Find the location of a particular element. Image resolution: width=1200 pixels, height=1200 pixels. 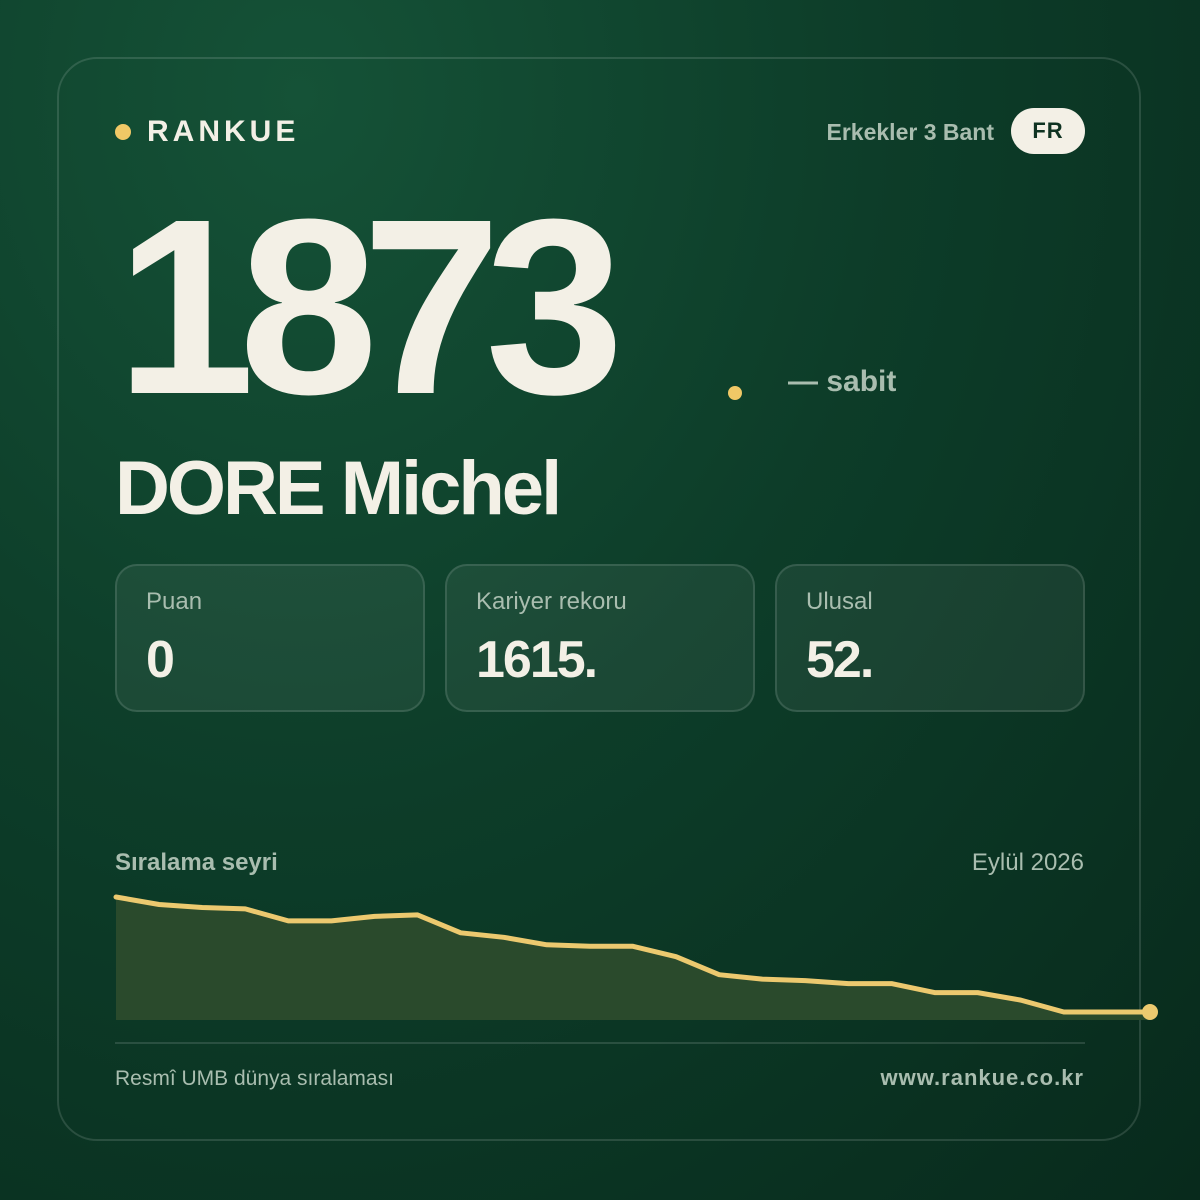

stat-value: 0 is located at coordinates (160, 660).